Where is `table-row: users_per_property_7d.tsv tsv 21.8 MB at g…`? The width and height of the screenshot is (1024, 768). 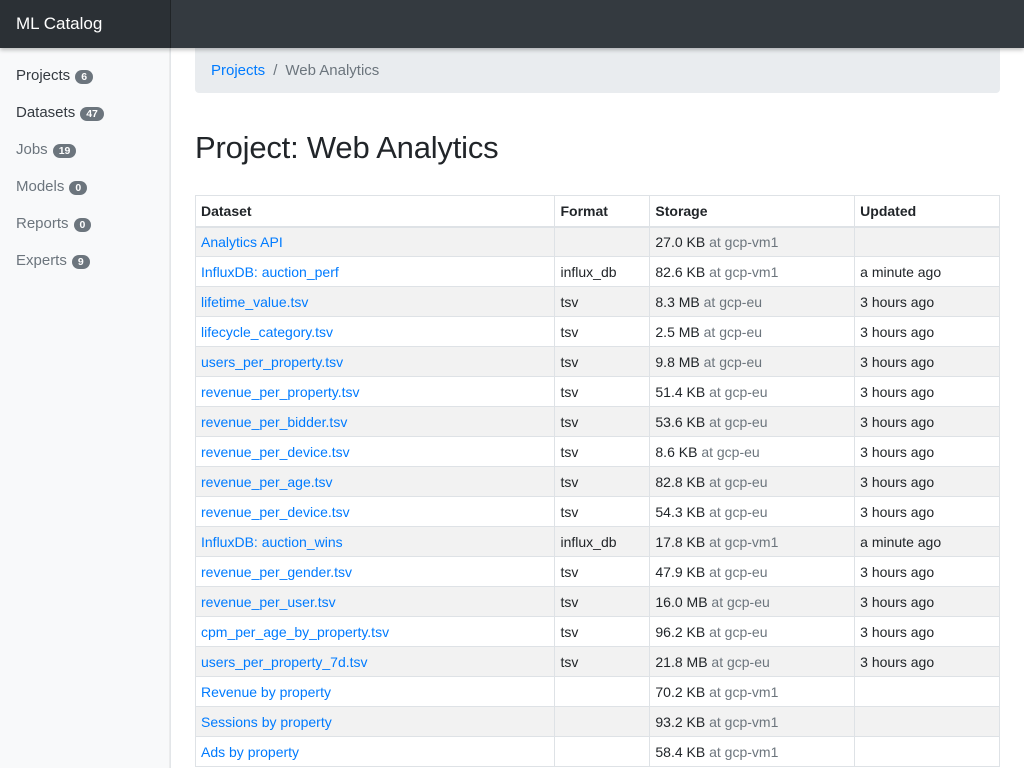 table-row: users_per_property_7d.tsv tsv 21.8 MB at g… is located at coordinates (597, 661).